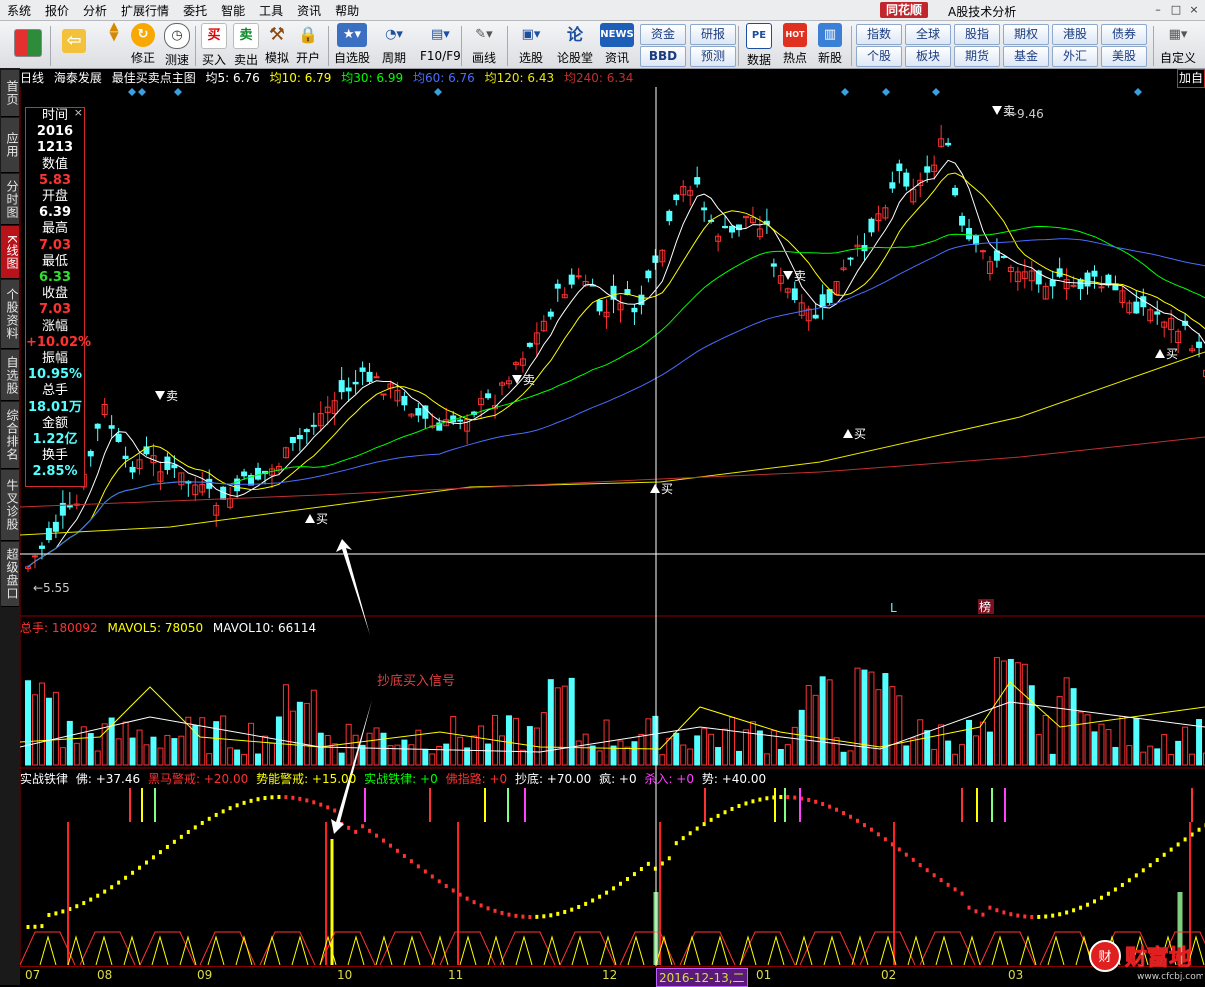 The width and height of the screenshot is (1205, 987). Describe the element at coordinates (32, 78) in the screenshot. I see `period-label: 日线` at that location.